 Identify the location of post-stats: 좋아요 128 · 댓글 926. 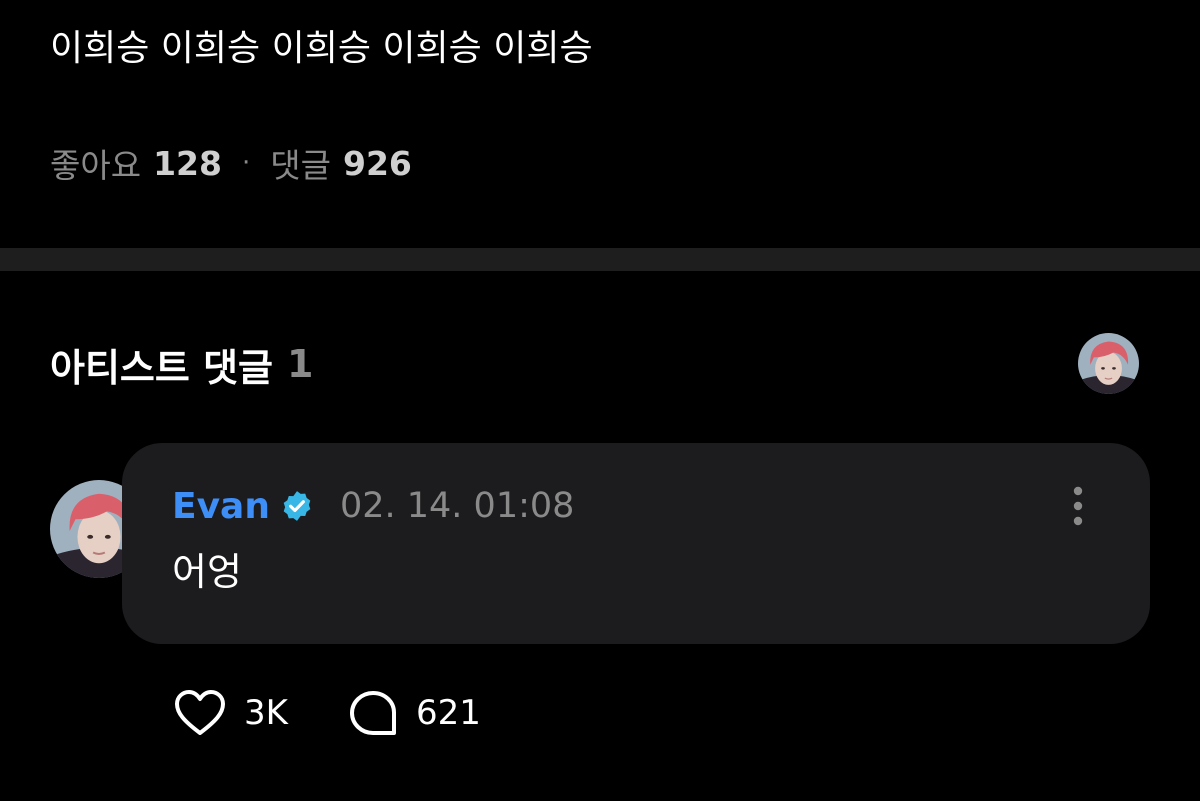
(231, 163).